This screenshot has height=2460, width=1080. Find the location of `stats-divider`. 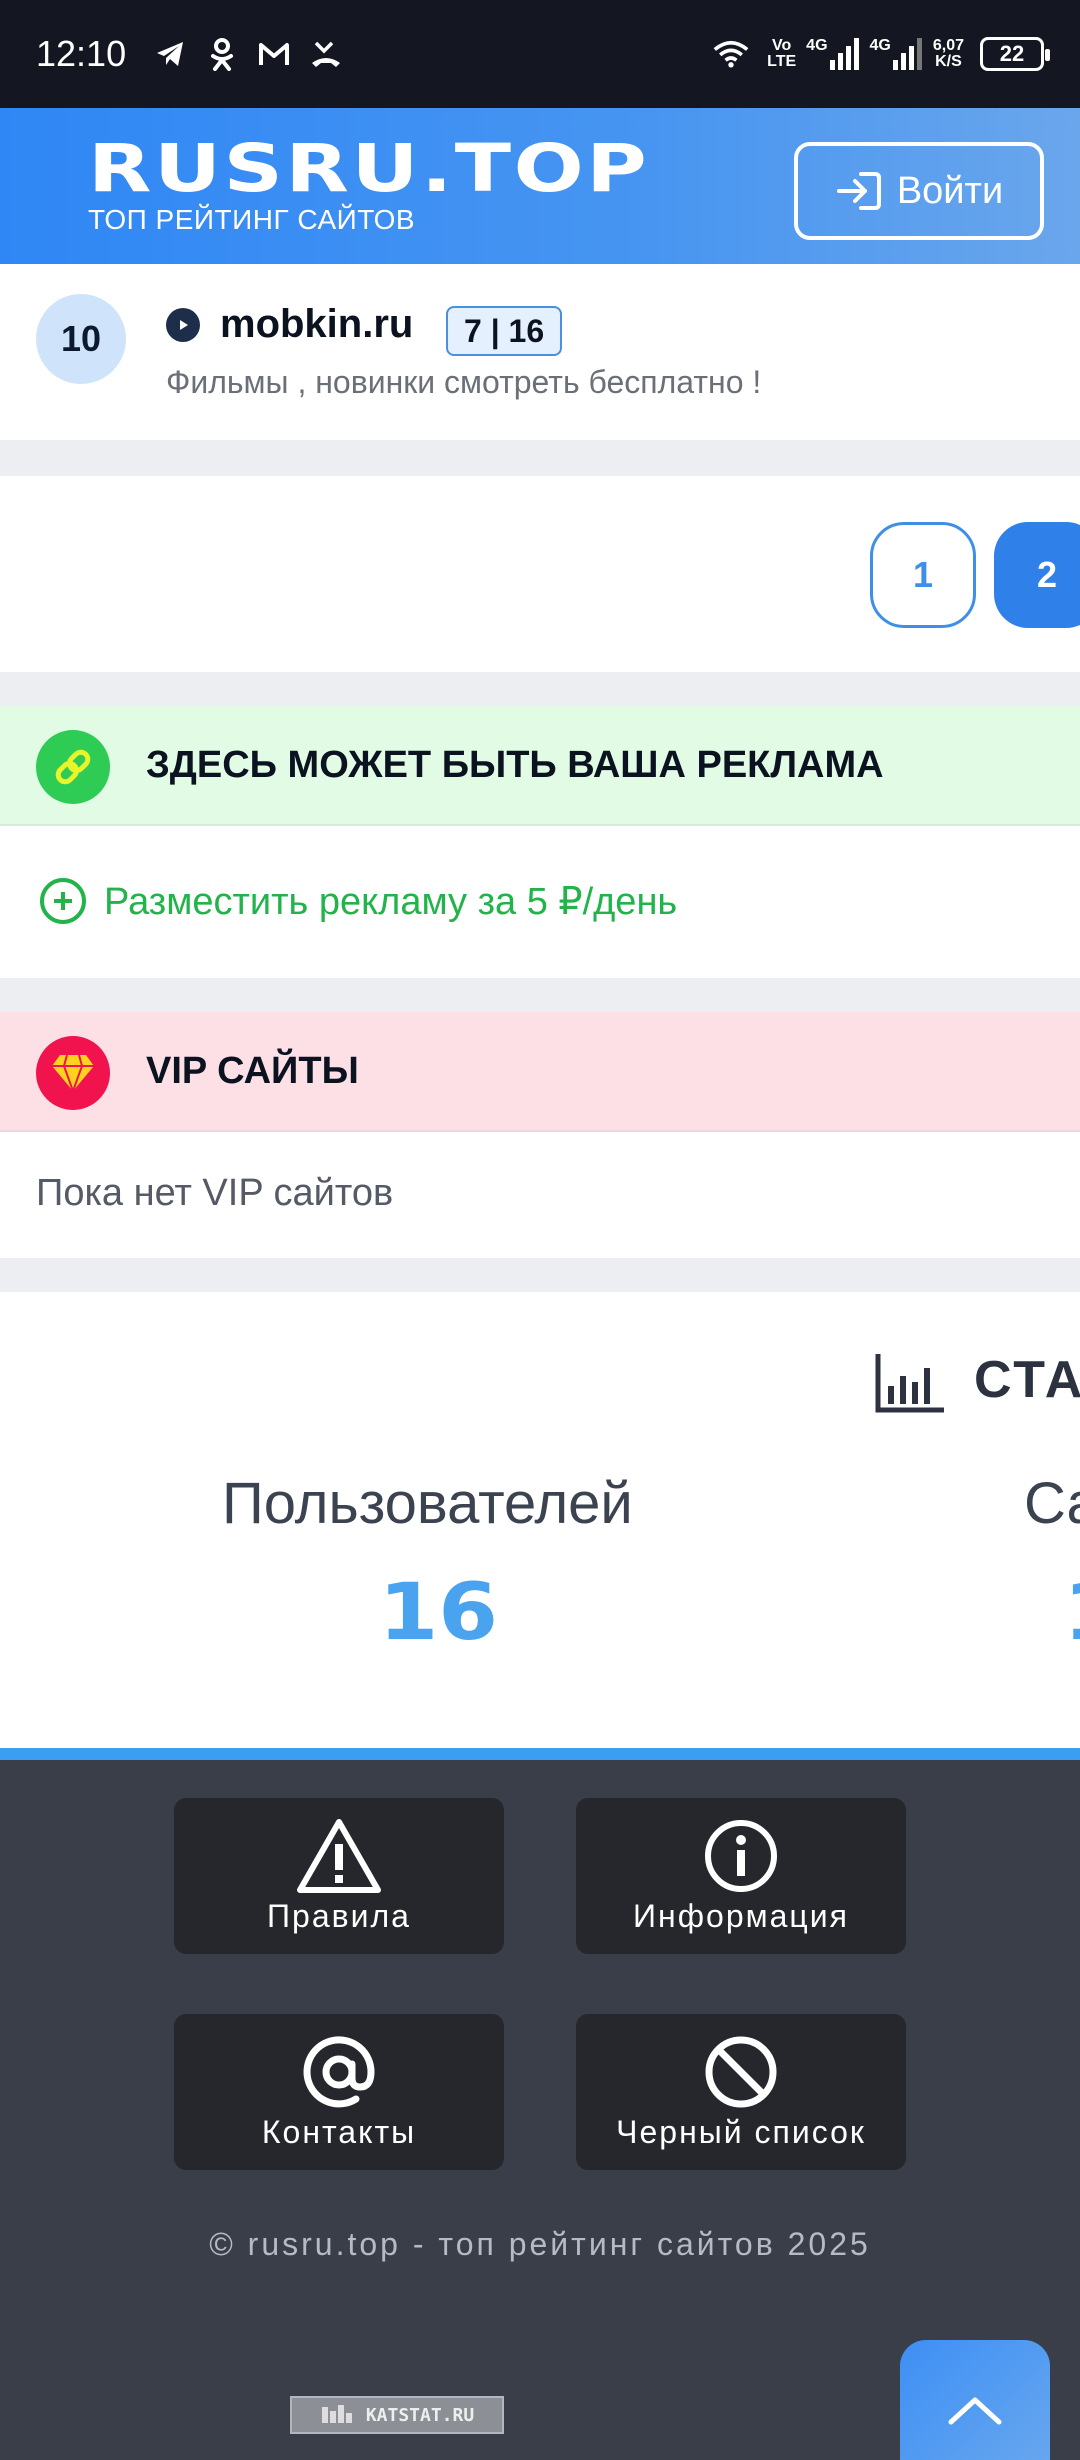

stats-divider is located at coordinates (540, 1754).